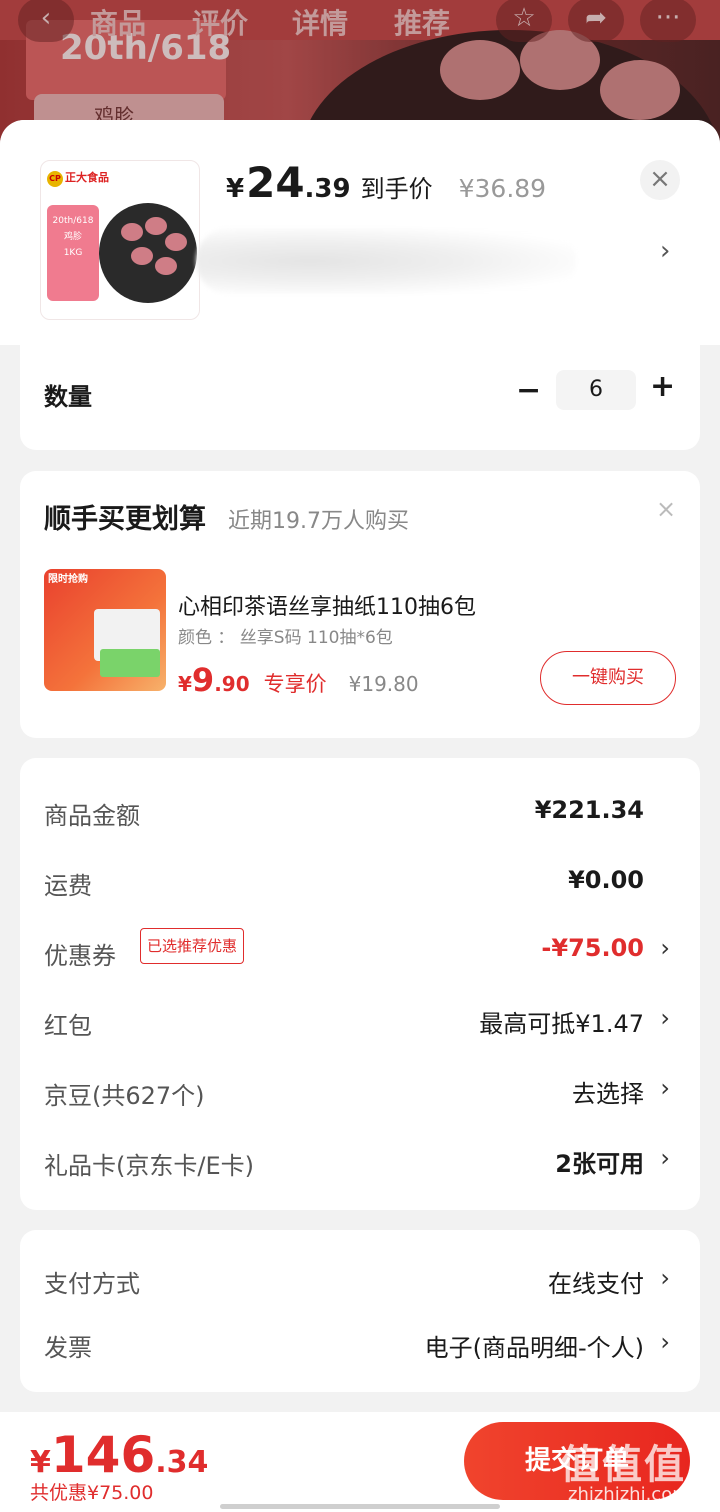 Image resolution: width=720 pixels, height=1512 pixels. What do you see at coordinates (360, 396) in the screenshot?
I see `quantity-card: 数量 − 6 +` at bounding box center [360, 396].